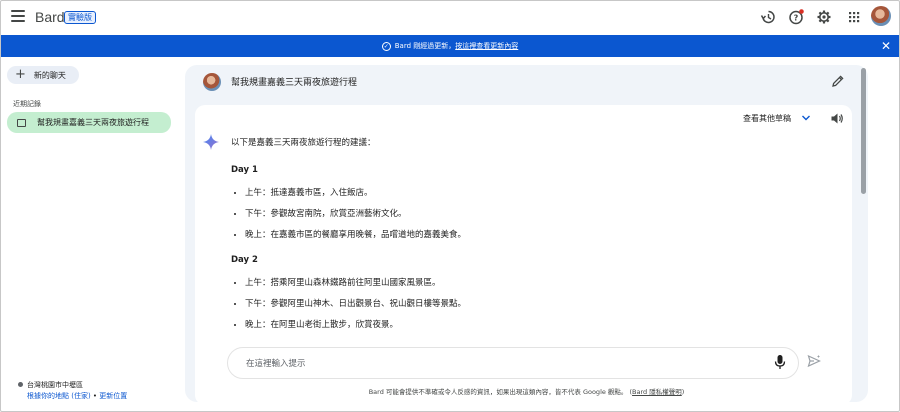 The height and width of the screenshot is (412, 900). I want to click on update-banner: ✓ Bard 剛經過更新， 按這裡查看更新內容 ✕, so click(450, 46).